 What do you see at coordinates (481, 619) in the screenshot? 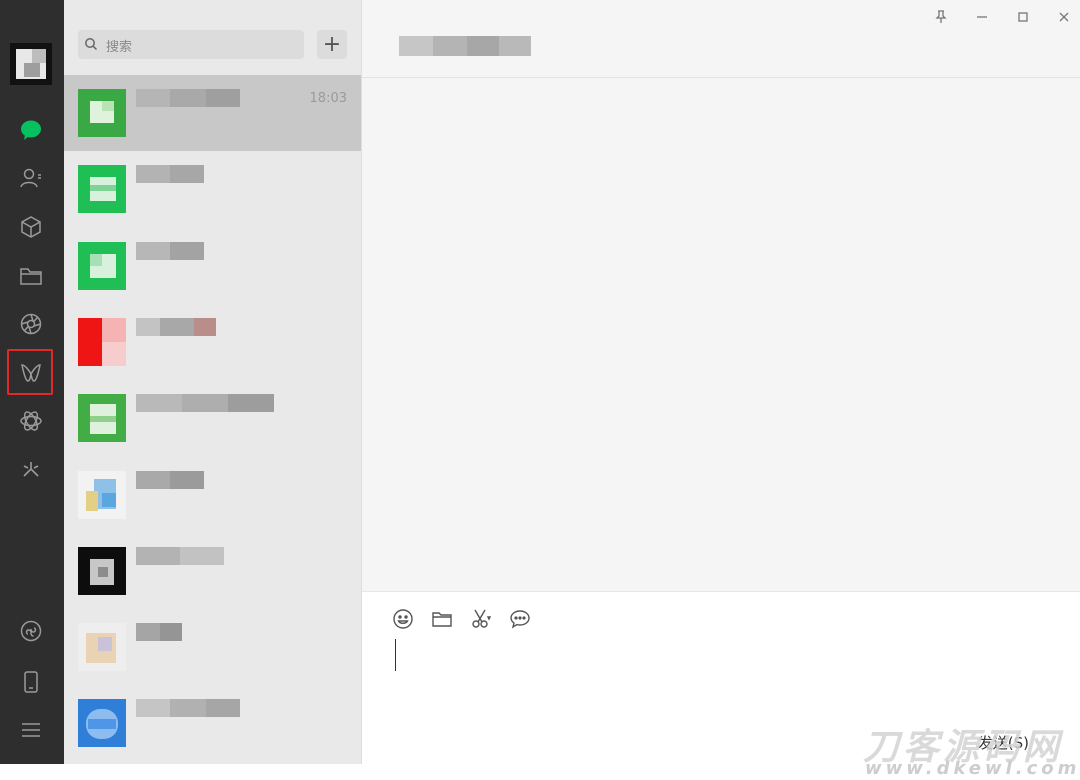
I see `screenshot-scissors-icon` at bounding box center [481, 619].